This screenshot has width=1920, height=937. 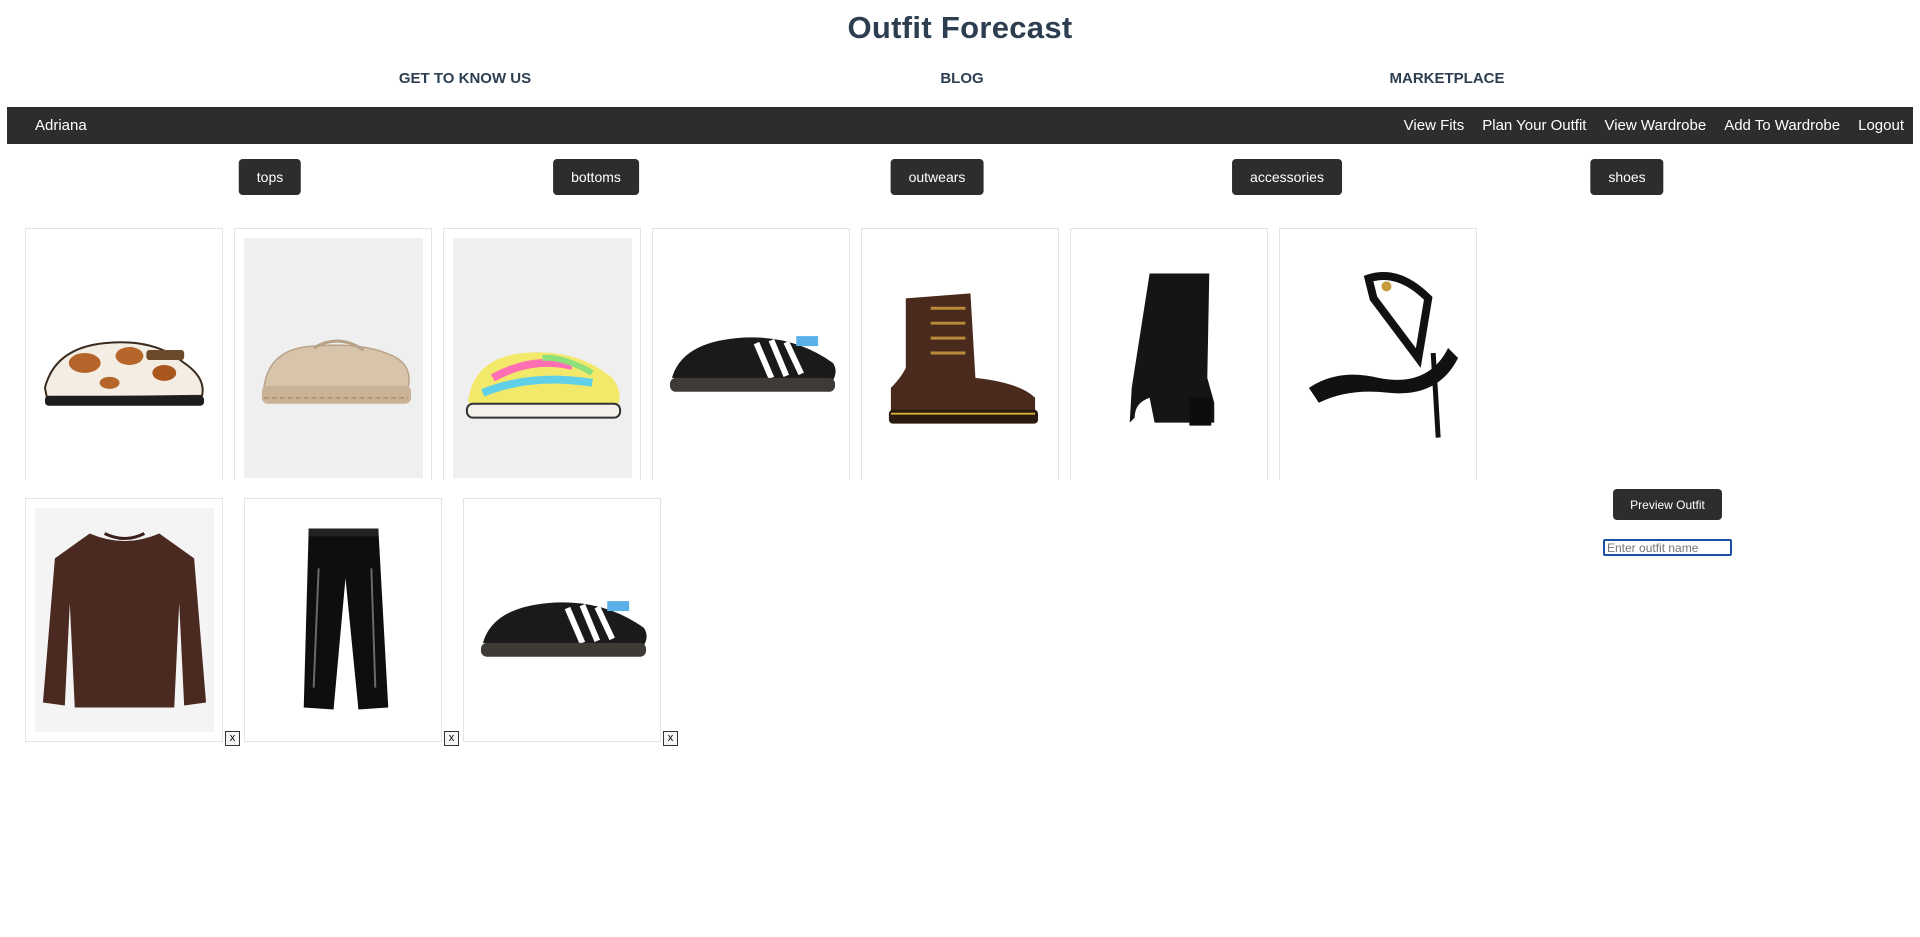 I want to click on black-vinyl-pants-icon, so click(x=343, y=620).